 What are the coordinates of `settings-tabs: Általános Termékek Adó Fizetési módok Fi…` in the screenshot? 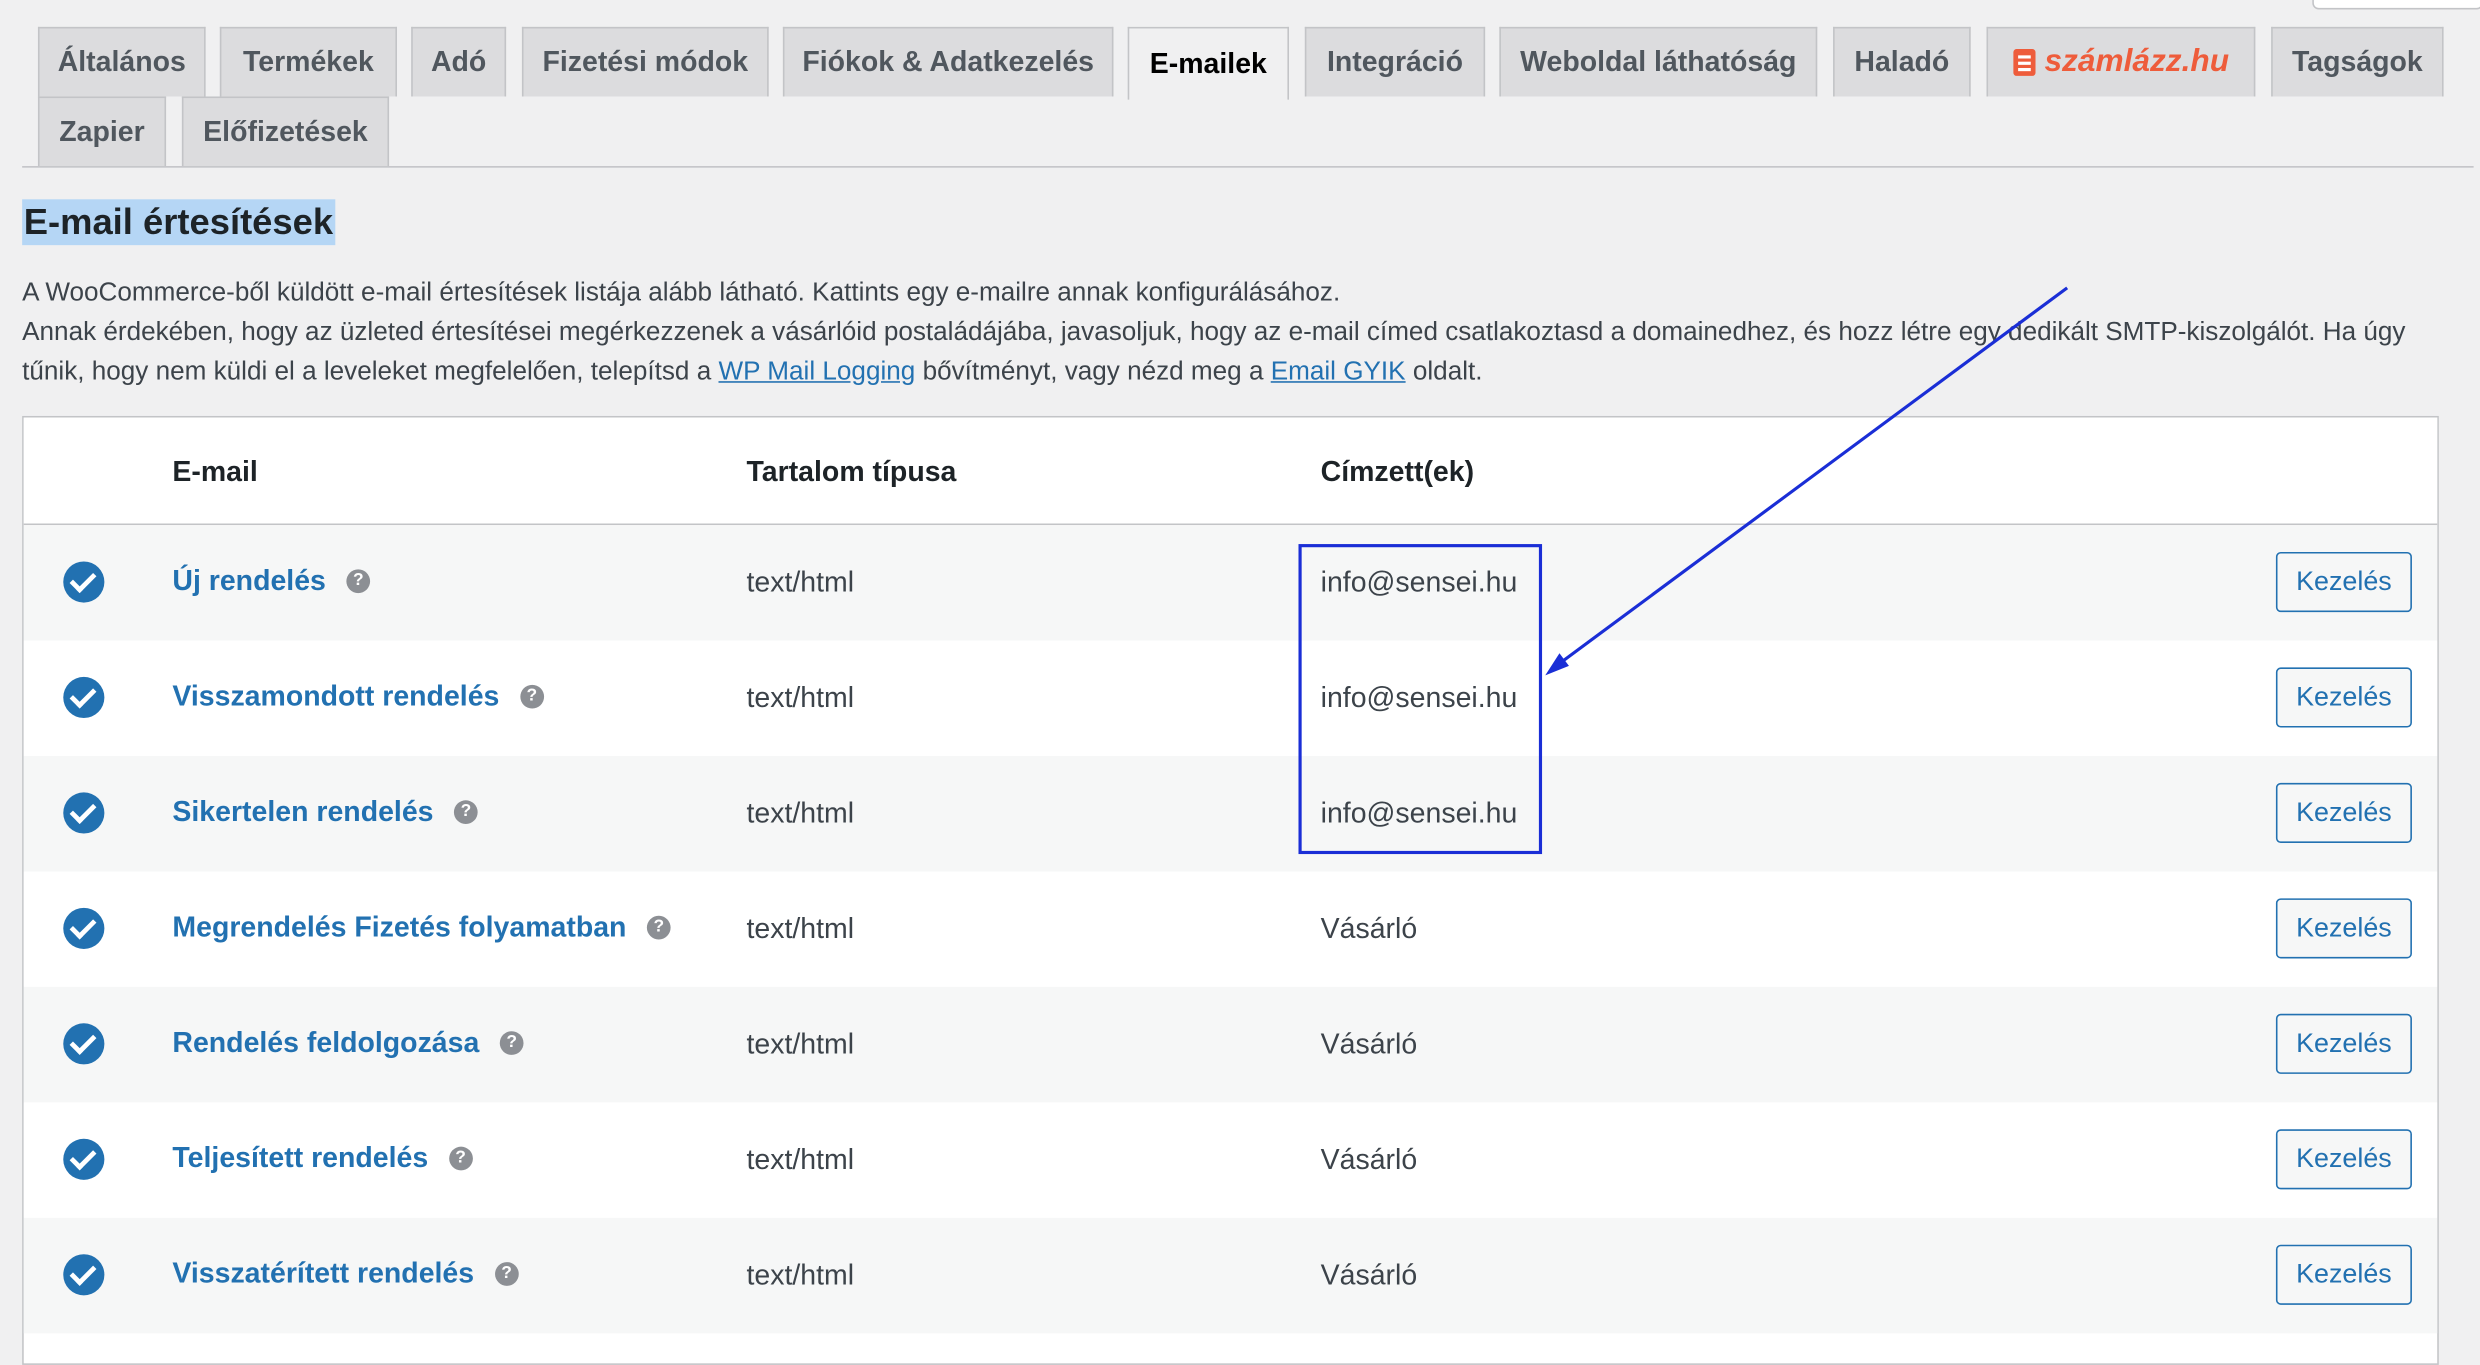 It's located at (1240, 84).